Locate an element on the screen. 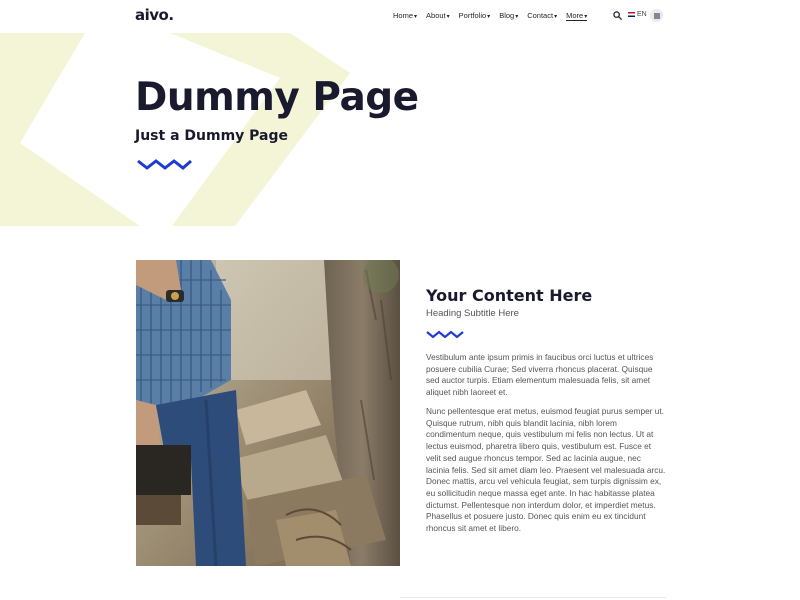  nav-item-more: More▾ is located at coordinates (577, 16).